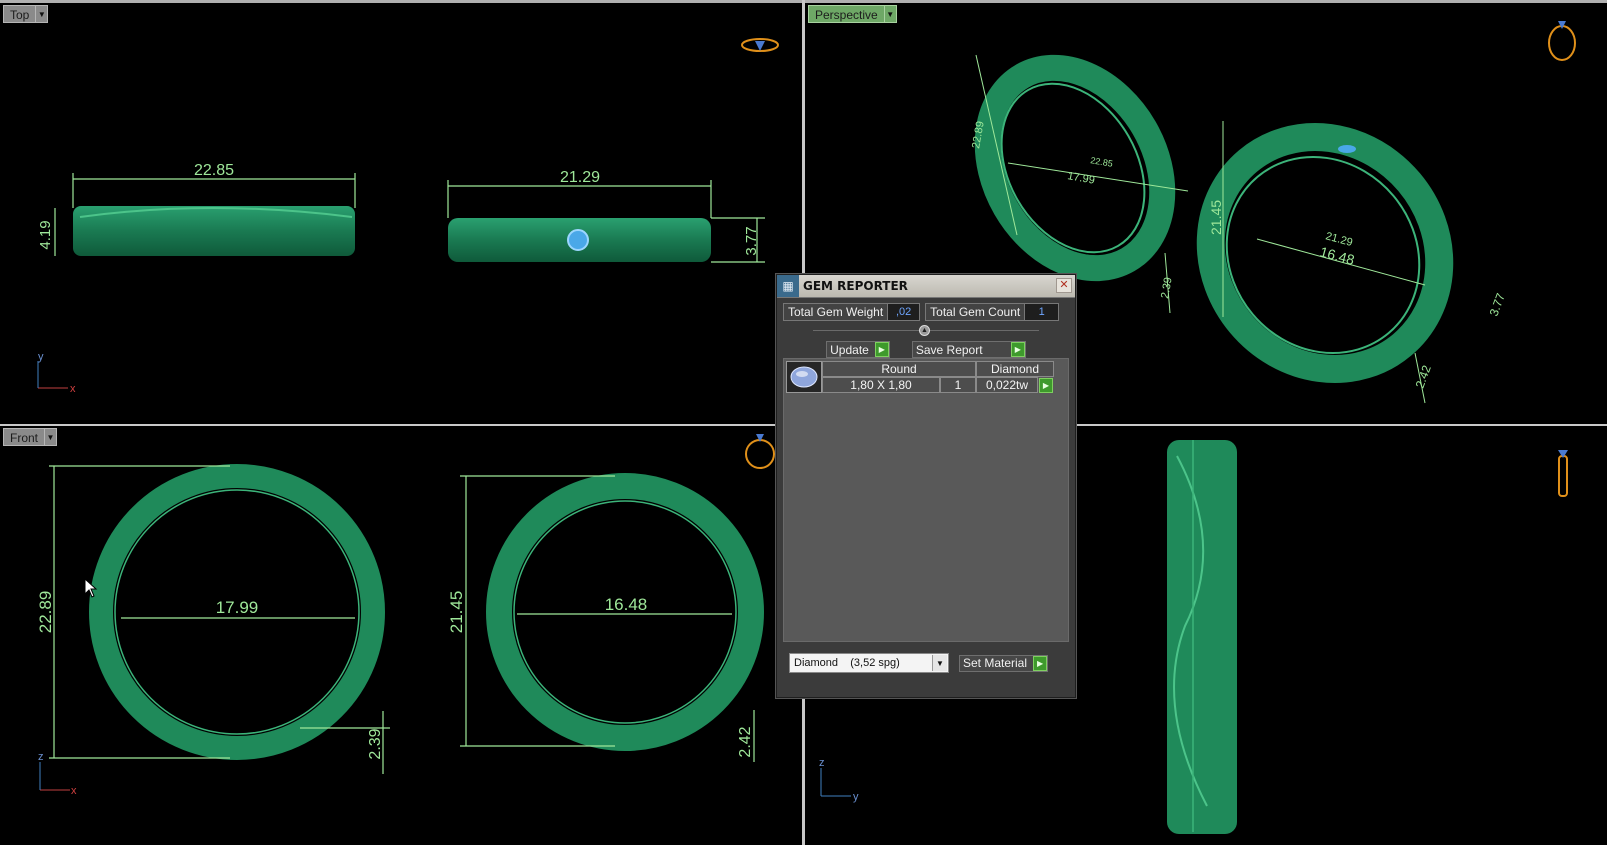  Describe the element at coordinates (847, 663) in the screenshot. I see `material-select-value: Diamond (3,52 spg)` at that location.